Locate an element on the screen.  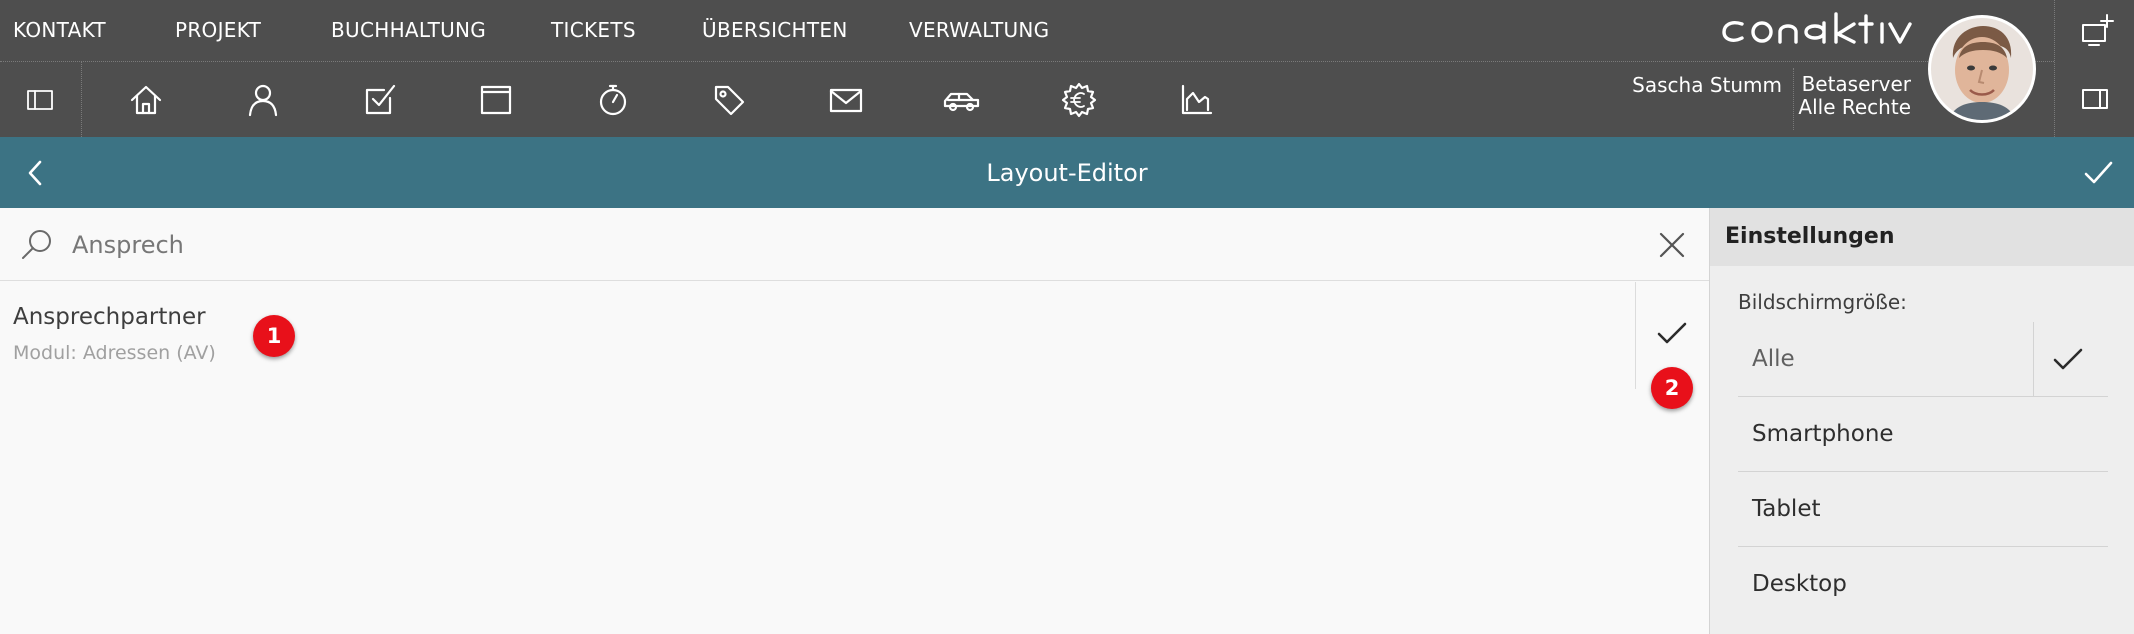
title-bar: Layout-Editor is located at coordinates (1067, 172).